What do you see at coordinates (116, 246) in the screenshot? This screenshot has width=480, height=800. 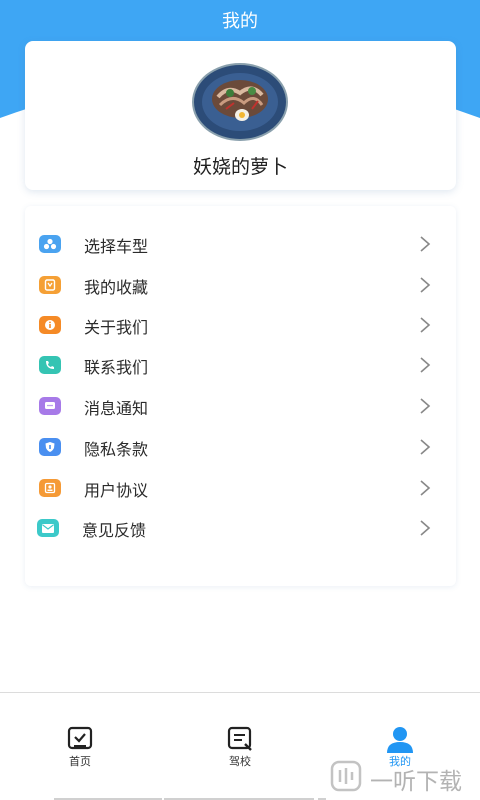 I see `menu-item-label: 选择车型` at bounding box center [116, 246].